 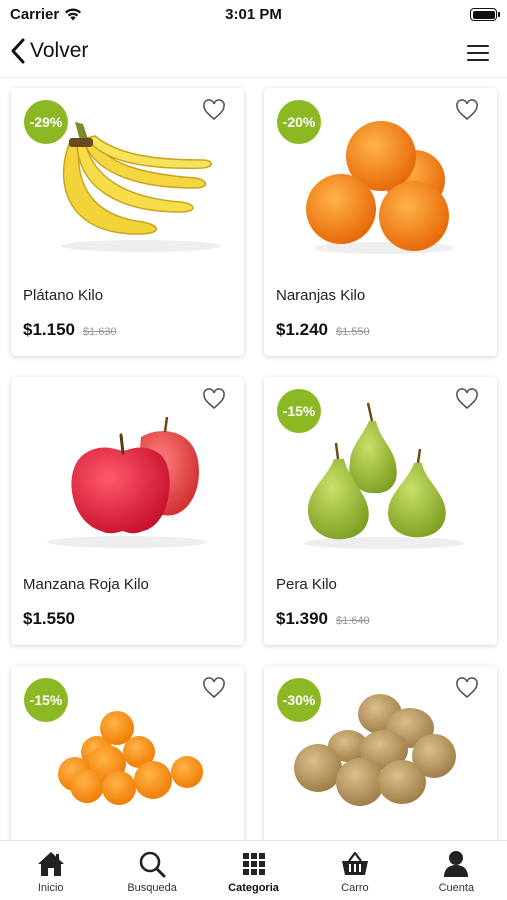 I want to click on tab-inicio: Inicio, so click(x=50, y=870).